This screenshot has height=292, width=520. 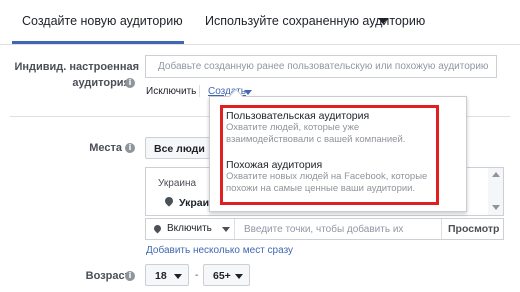 What do you see at coordinates (297, 116) in the screenshot?
I see `menu-item-custom-audience: Пользовательская аудитория` at bounding box center [297, 116].